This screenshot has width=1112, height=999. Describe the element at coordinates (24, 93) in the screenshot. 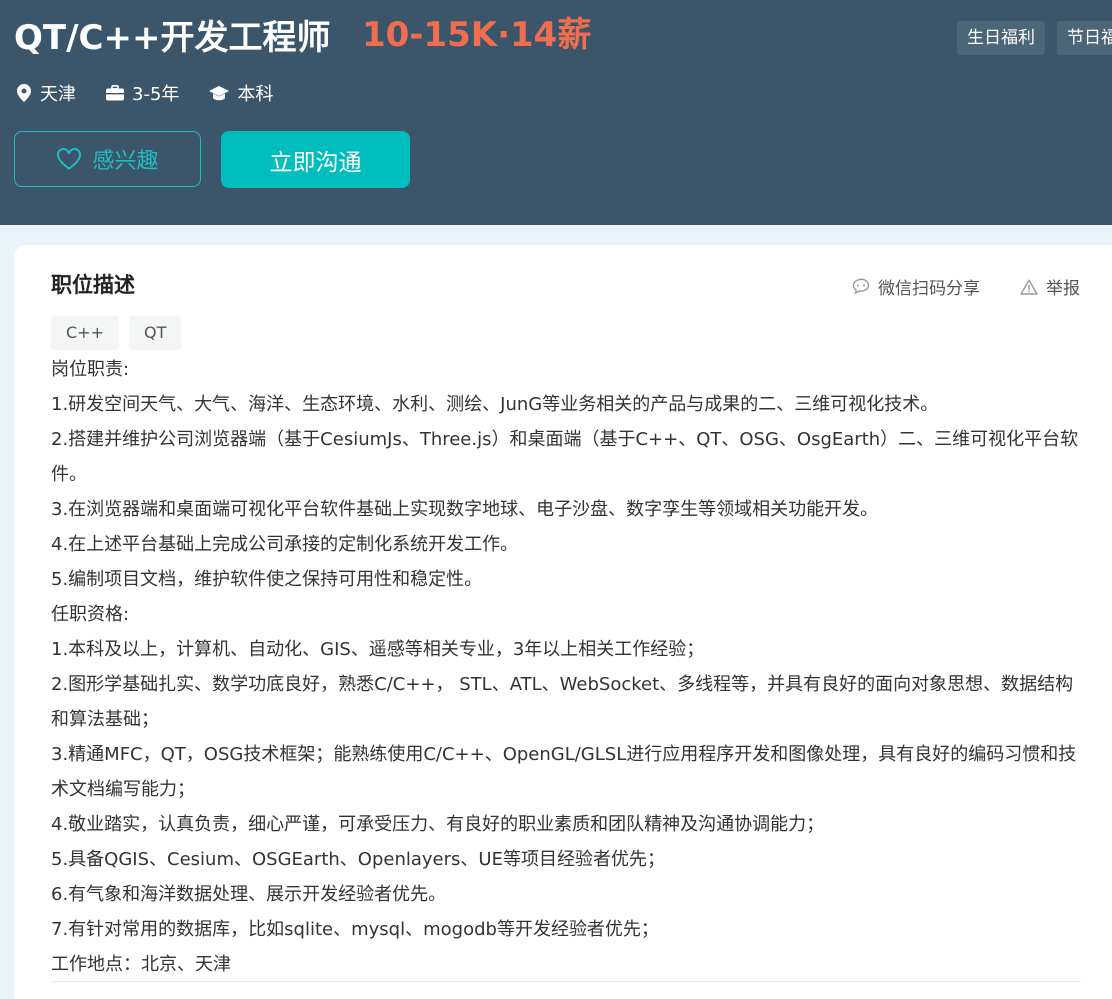

I see `location-pin-icon` at that location.